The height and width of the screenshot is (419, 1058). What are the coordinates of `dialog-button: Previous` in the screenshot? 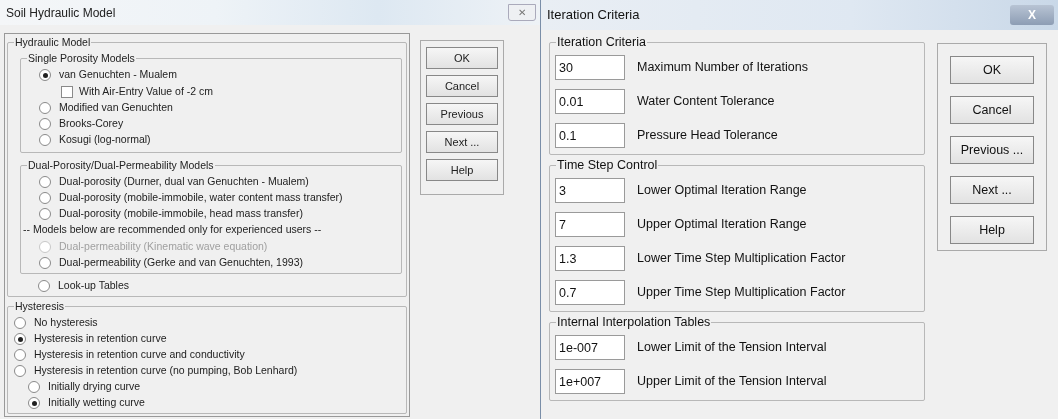 It's located at (462, 114).